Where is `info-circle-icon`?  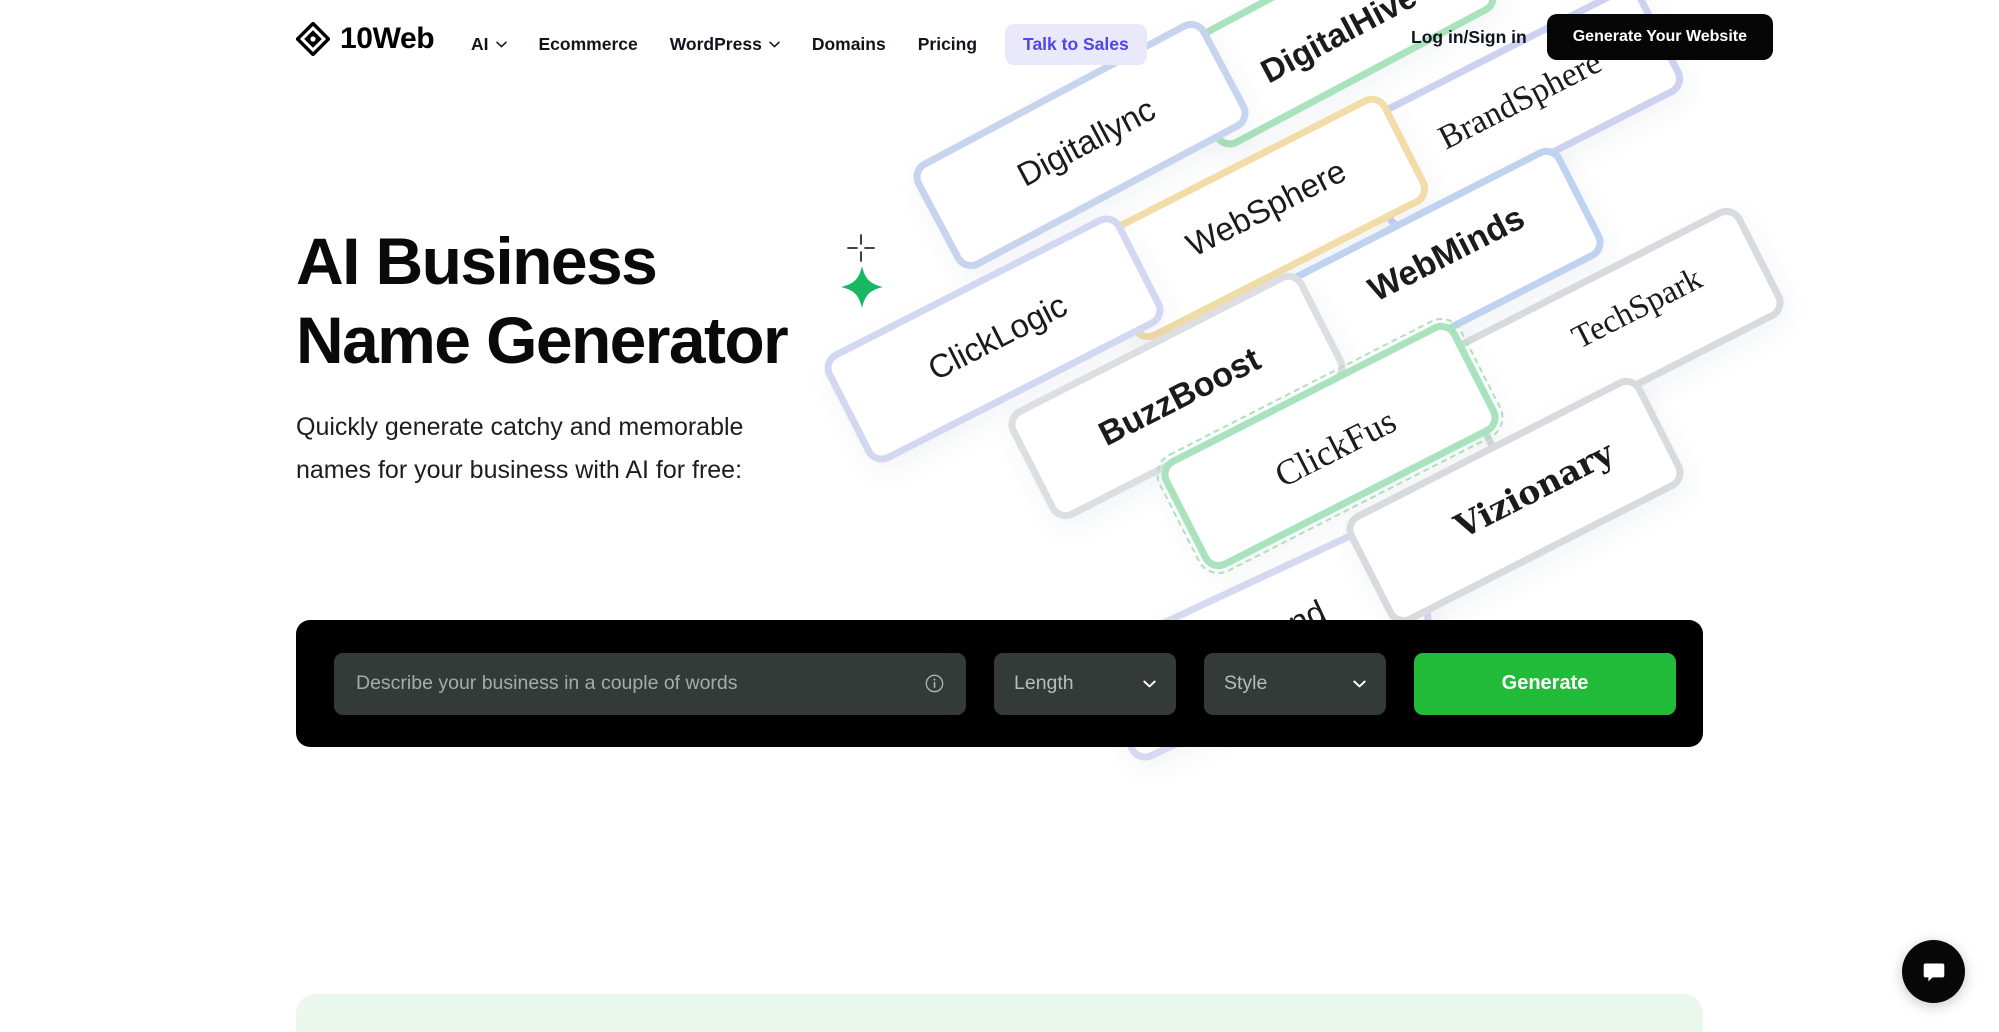 info-circle-icon is located at coordinates (934, 683).